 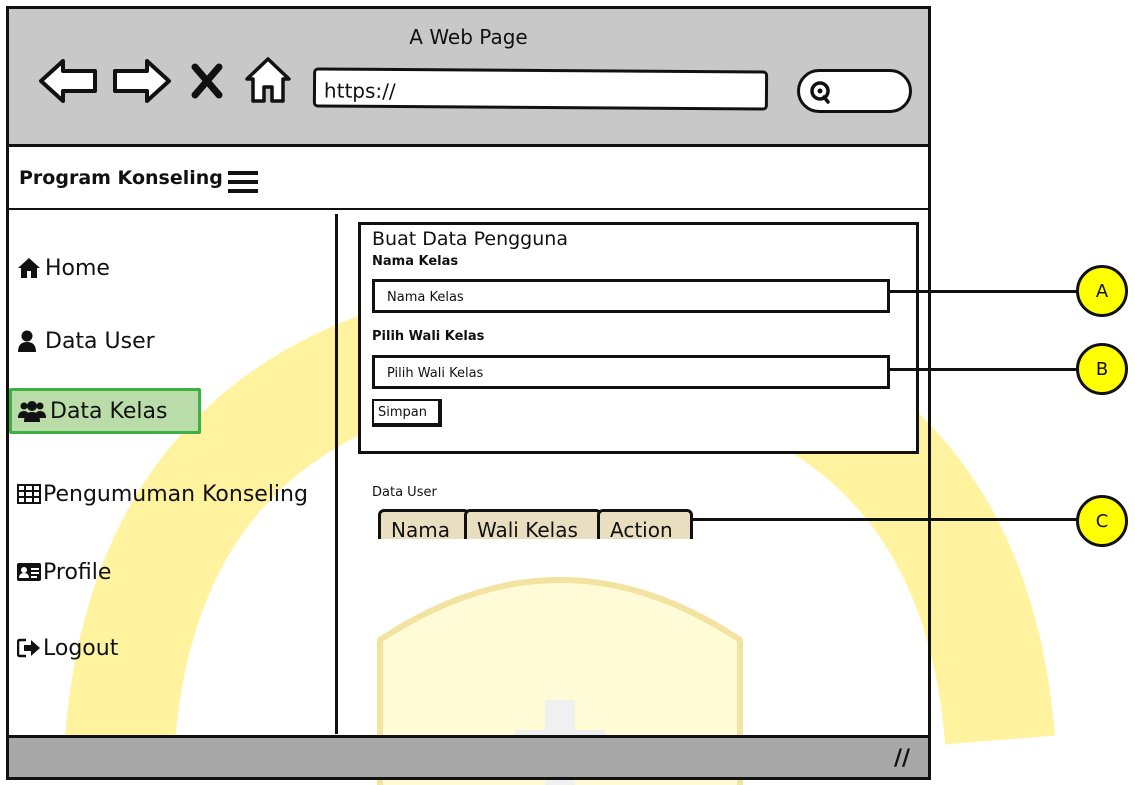 What do you see at coordinates (468, 756) in the screenshot?
I see `status-bar: //` at bounding box center [468, 756].